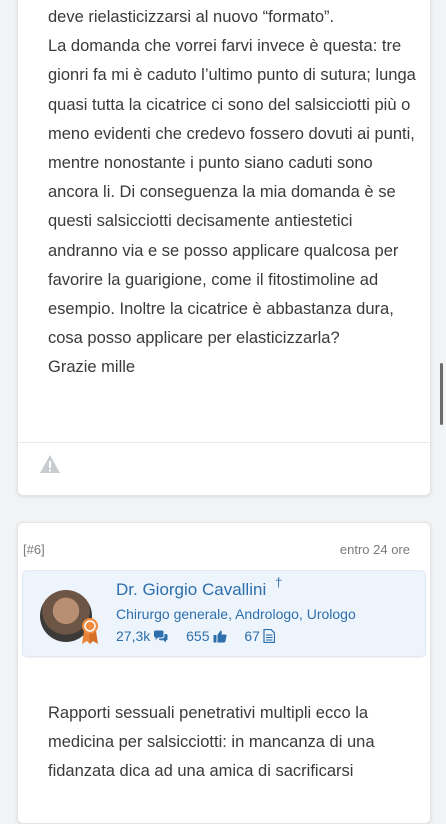 This screenshot has height=824, width=446. I want to click on doctor-specialties: Chirurgo generale, Andrologo, Urologo, so click(236, 614).